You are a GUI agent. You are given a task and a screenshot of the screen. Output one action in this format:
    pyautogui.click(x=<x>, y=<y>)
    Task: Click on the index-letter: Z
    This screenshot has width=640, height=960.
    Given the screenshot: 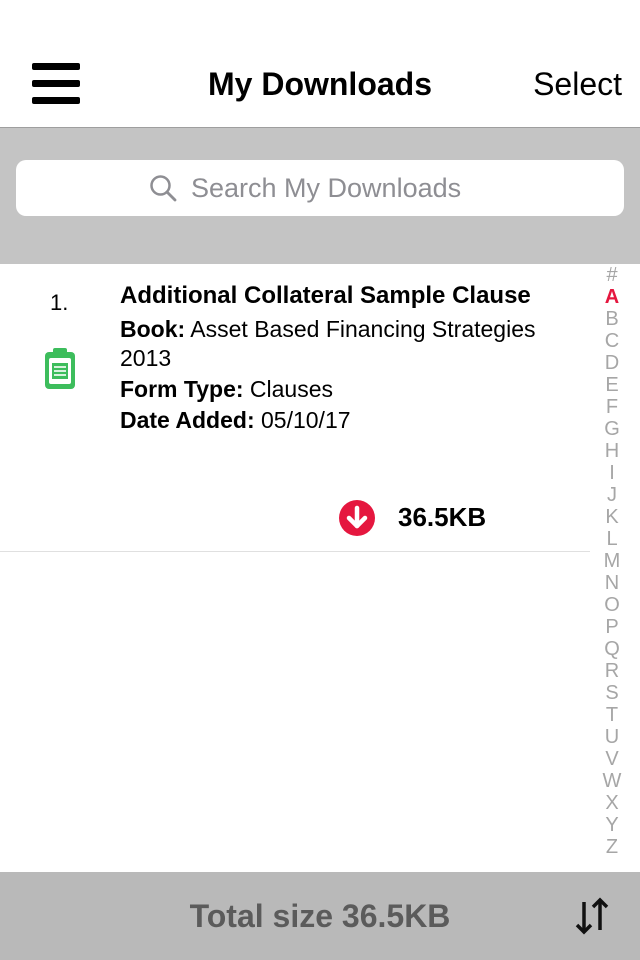 What is the action you would take?
    pyautogui.click(x=612, y=847)
    